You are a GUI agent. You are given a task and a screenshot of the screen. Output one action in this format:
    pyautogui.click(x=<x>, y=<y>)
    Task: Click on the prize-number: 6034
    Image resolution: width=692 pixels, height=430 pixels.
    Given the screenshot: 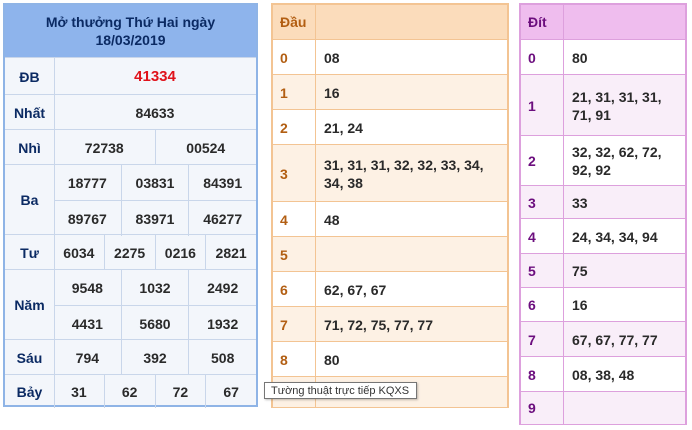 What is the action you would take?
    pyautogui.click(x=79, y=252)
    